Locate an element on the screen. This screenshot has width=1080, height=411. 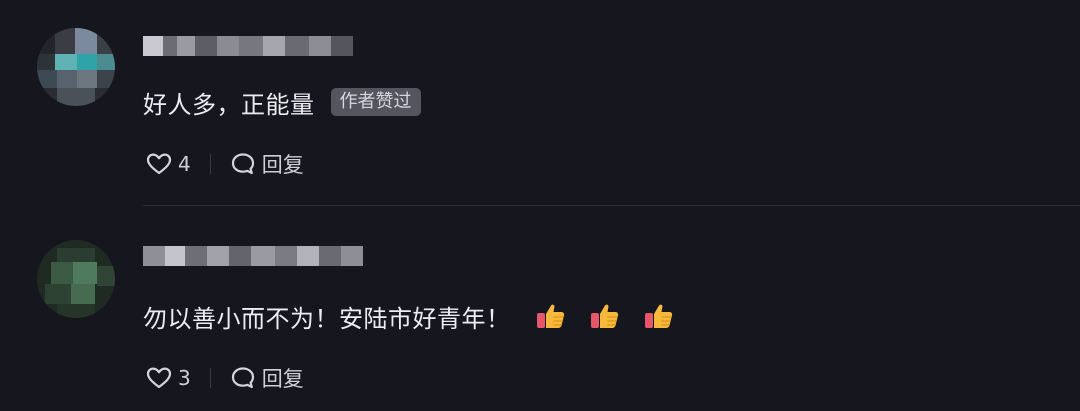
comment-text: 勿以善小而不为！安陆市好青年！ is located at coordinates (327, 318).